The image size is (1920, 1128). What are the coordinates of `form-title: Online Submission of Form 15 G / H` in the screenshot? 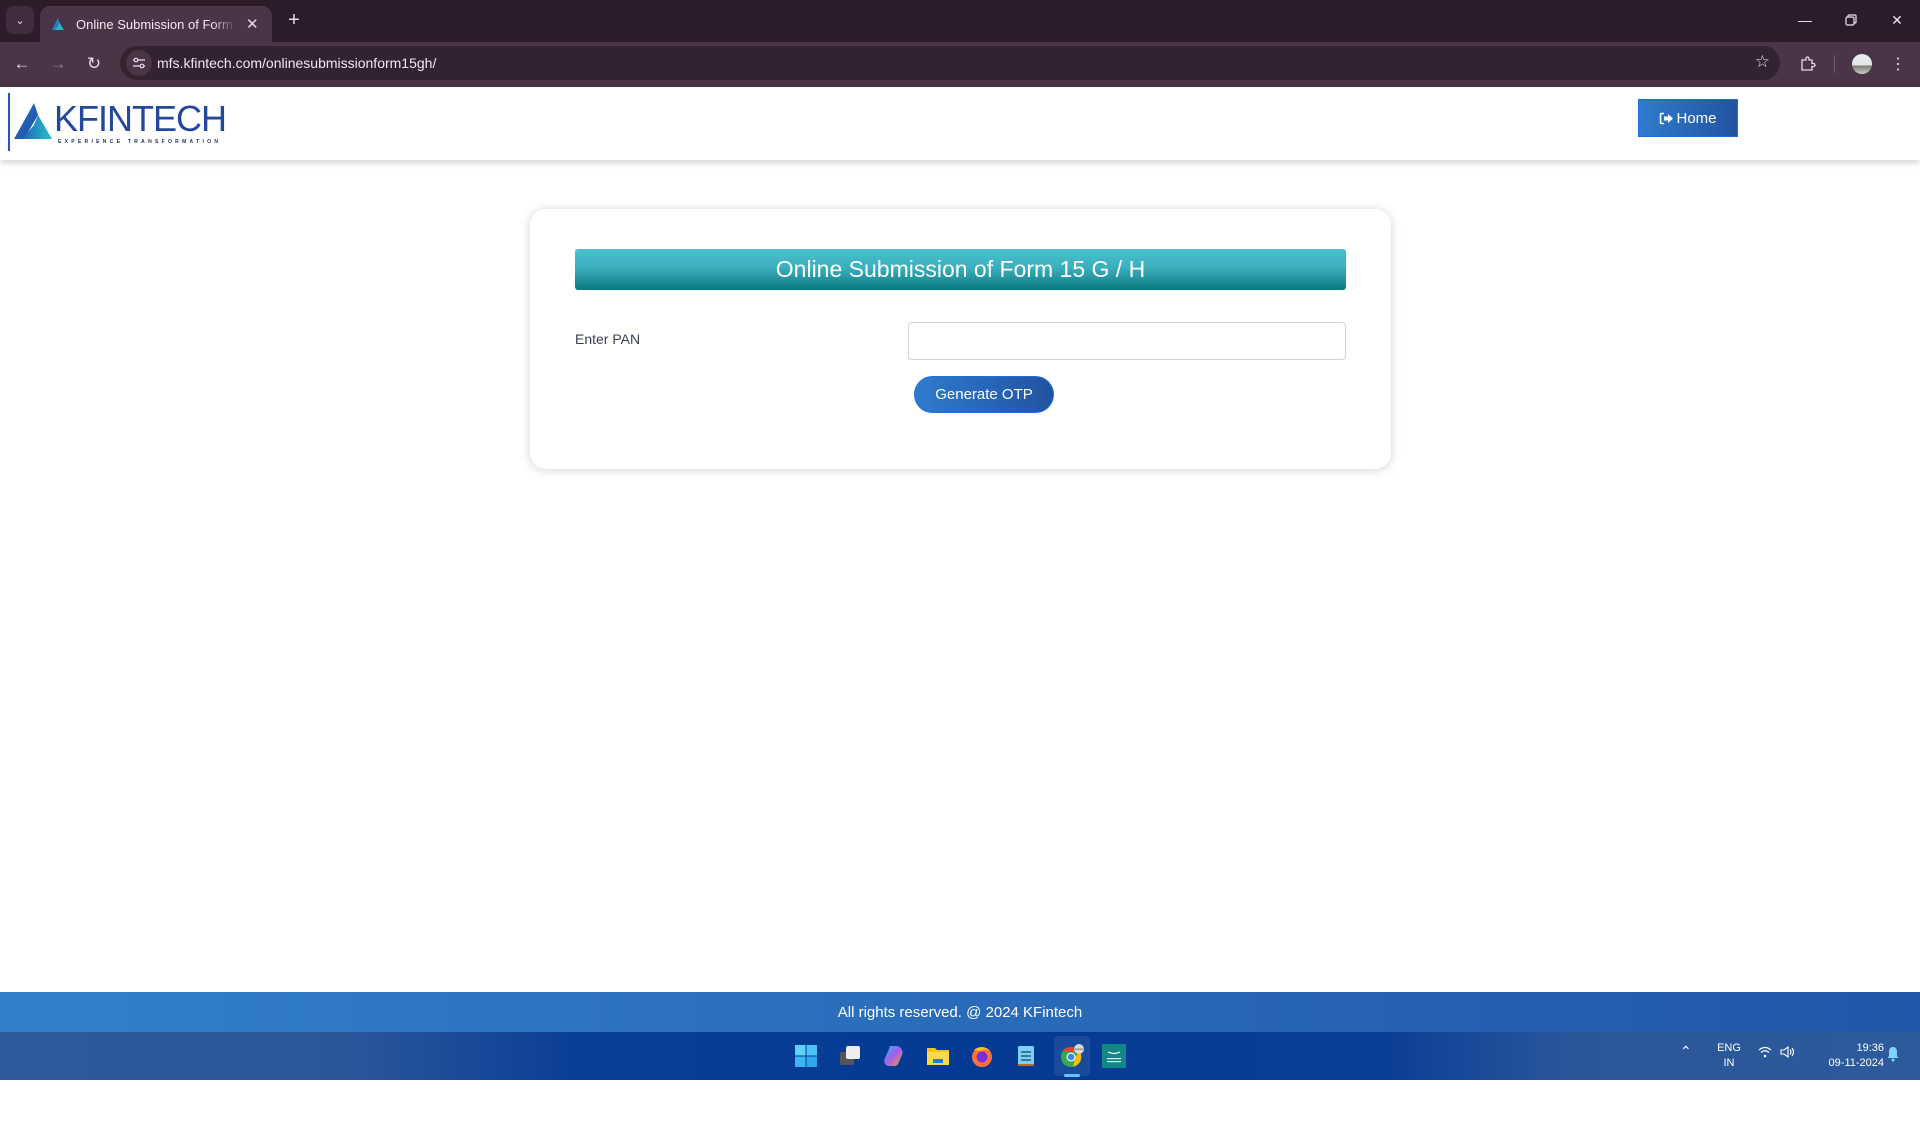 It's located at (960, 269).